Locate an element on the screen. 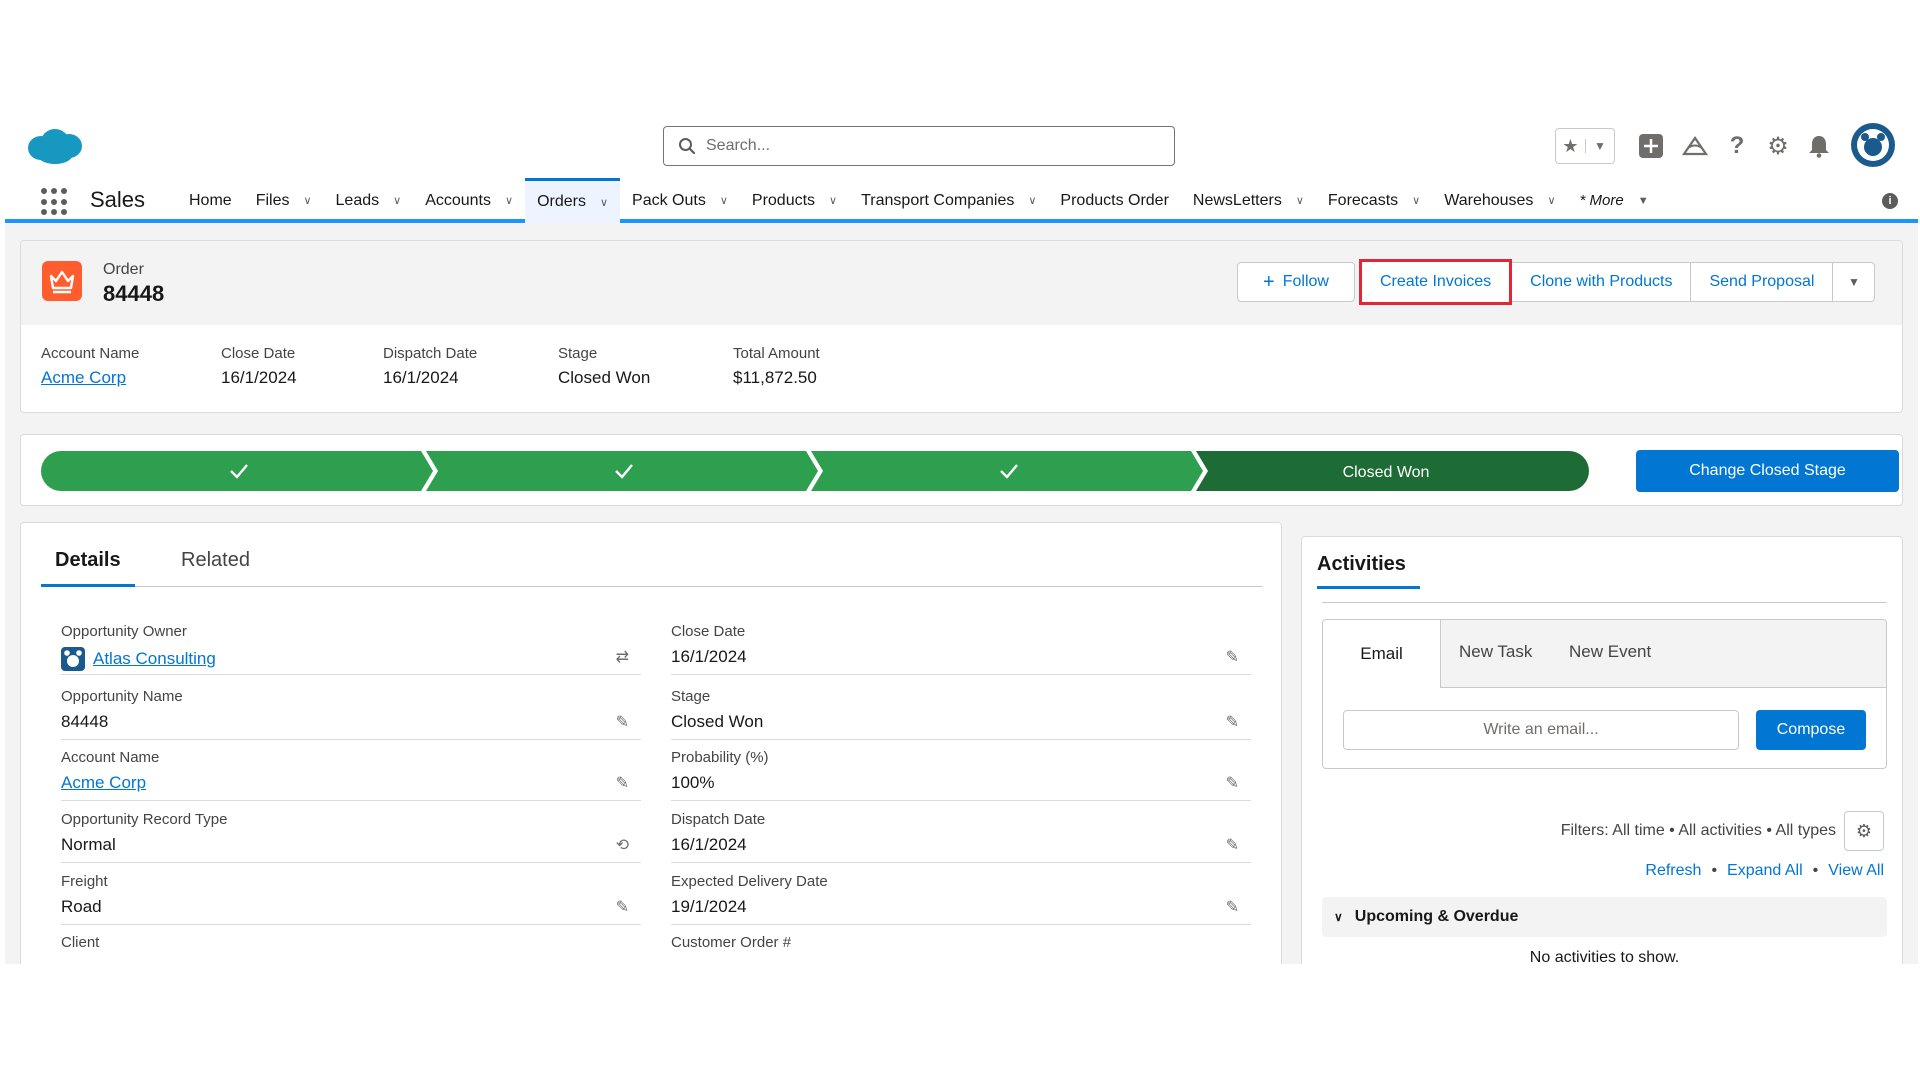 This screenshot has width=1920, height=1080. favorites-button-group: ★ ▼ is located at coordinates (1585, 146).